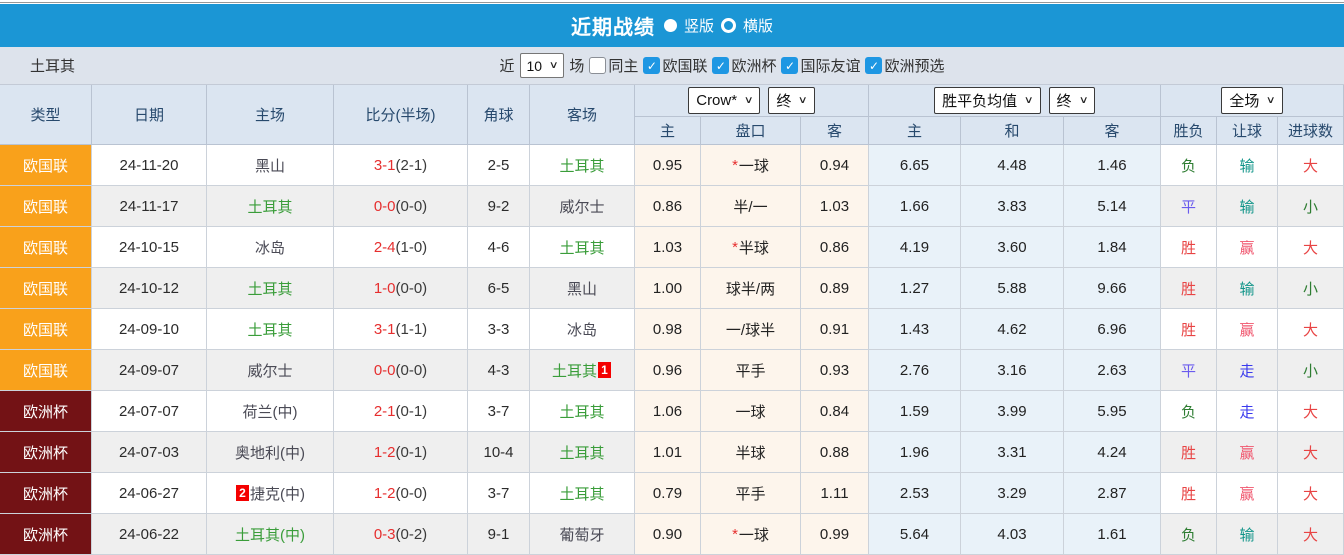 The height and width of the screenshot is (555, 1344). Describe the element at coordinates (499, 534) in the screenshot. I see `corners-cell: 9-1` at that location.